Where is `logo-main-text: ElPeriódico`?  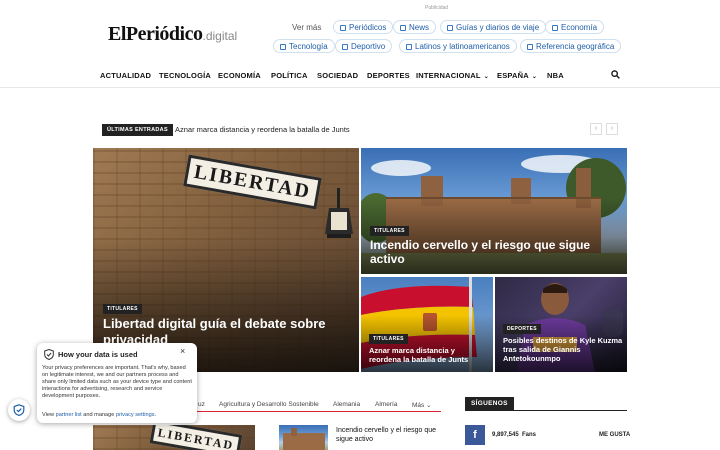 logo-main-text: ElPeriódico is located at coordinates (155, 34).